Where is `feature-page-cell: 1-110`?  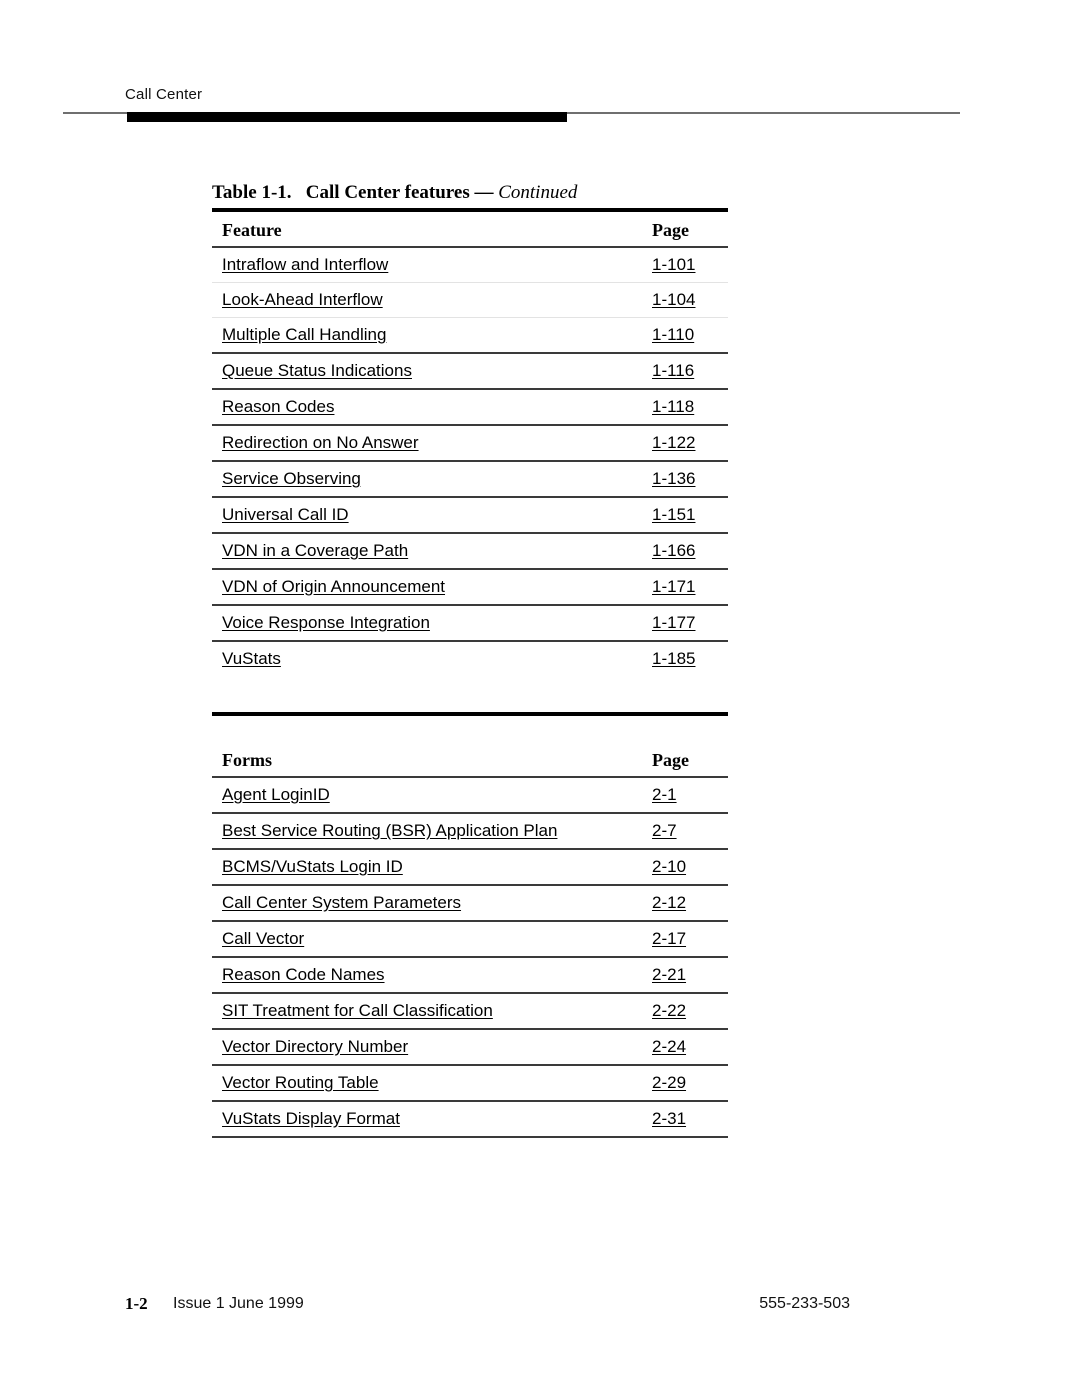 feature-page-cell: 1-110 is located at coordinates (690, 335).